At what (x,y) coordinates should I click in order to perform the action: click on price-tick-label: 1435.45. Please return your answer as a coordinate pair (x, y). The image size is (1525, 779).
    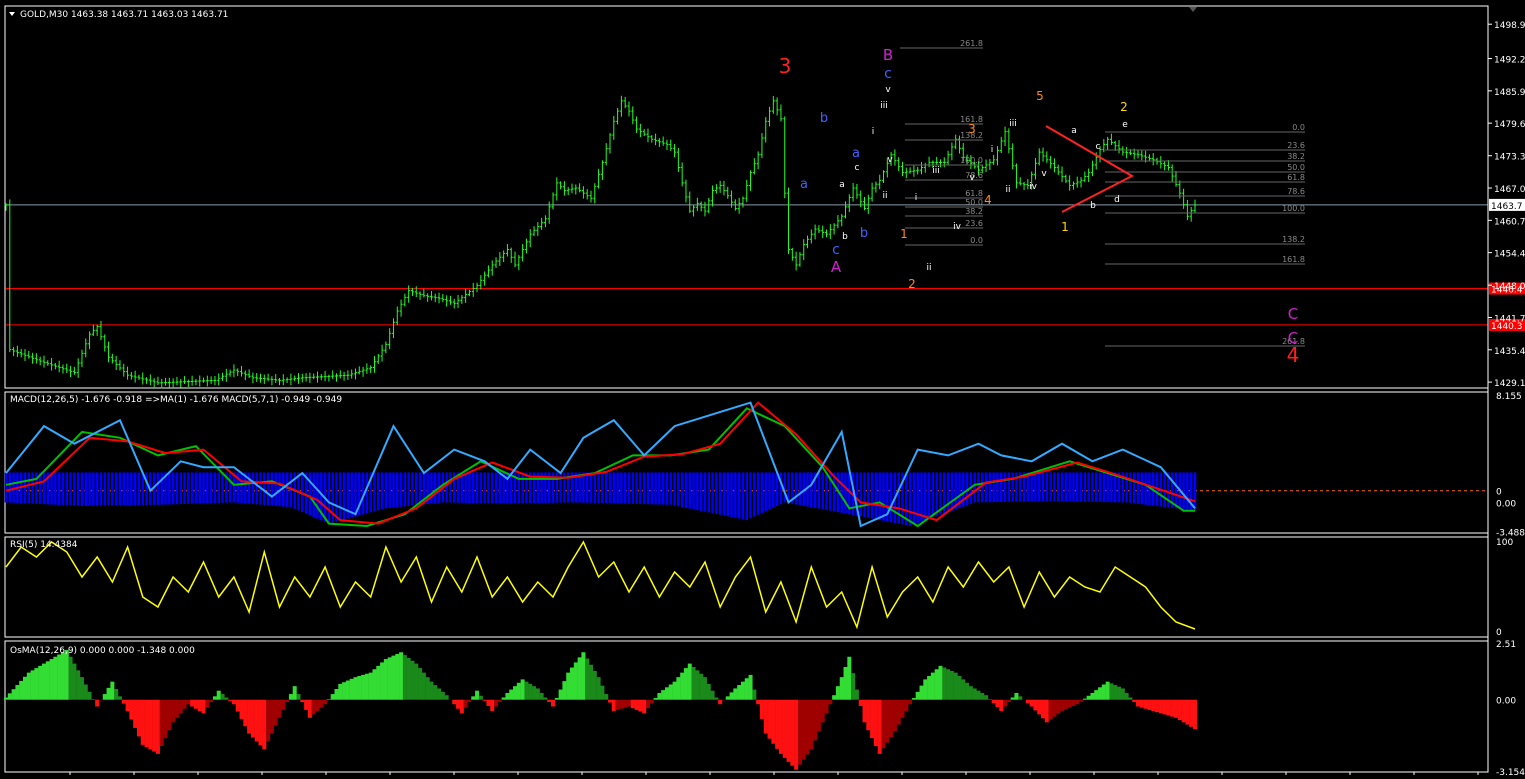
    Looking at the image, I should click on (1509, 352).